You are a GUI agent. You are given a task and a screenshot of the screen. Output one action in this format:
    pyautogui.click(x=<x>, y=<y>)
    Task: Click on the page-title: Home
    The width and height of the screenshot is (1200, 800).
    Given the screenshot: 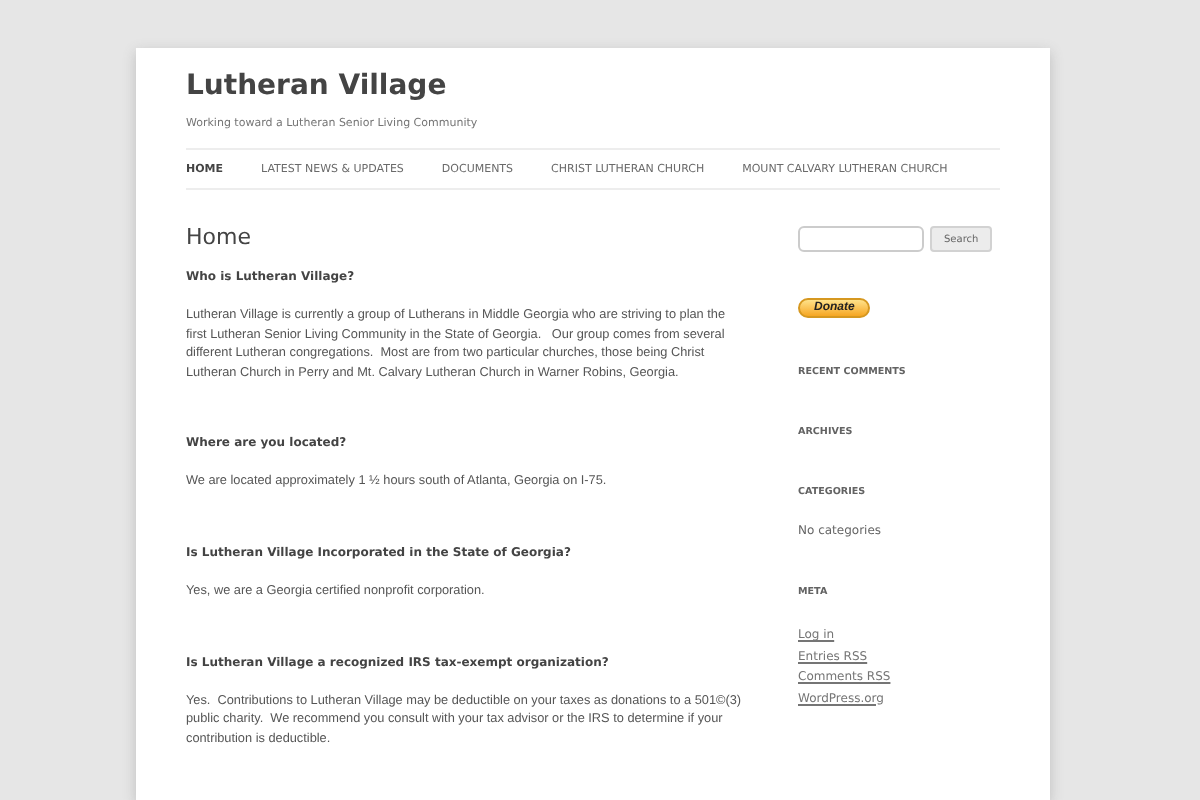 What is the action you would take?
    pyautogui.click(x=219, y=238)
    